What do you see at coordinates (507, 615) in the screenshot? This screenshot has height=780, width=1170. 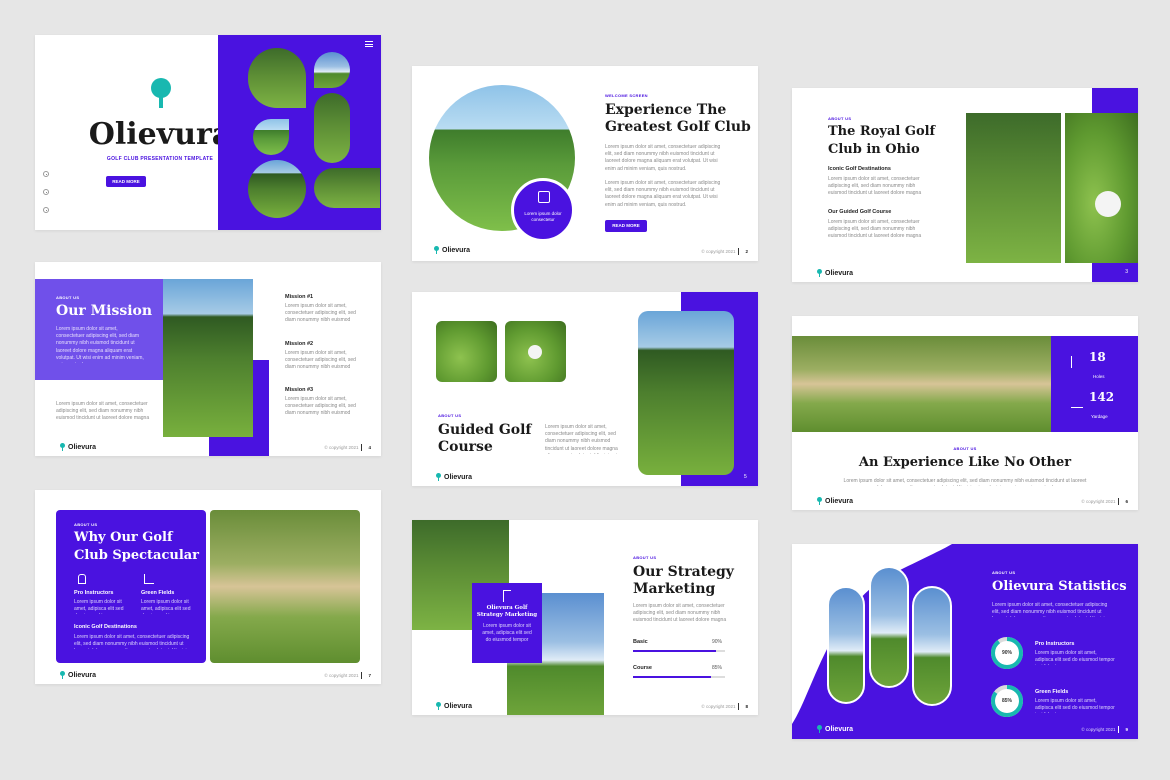 I see `strategy-card-title-2: Strategy Marketing` at bounding box center [507, 615].